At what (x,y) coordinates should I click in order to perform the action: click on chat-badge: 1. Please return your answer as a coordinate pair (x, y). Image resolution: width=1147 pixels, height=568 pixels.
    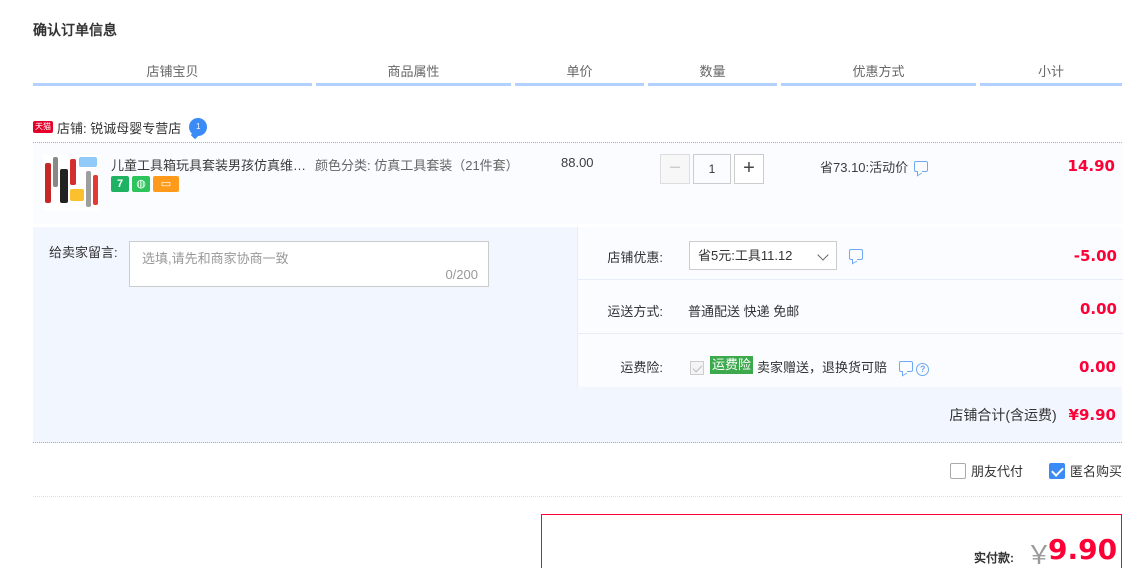
    Looking at the image, I should click on (198, 126).